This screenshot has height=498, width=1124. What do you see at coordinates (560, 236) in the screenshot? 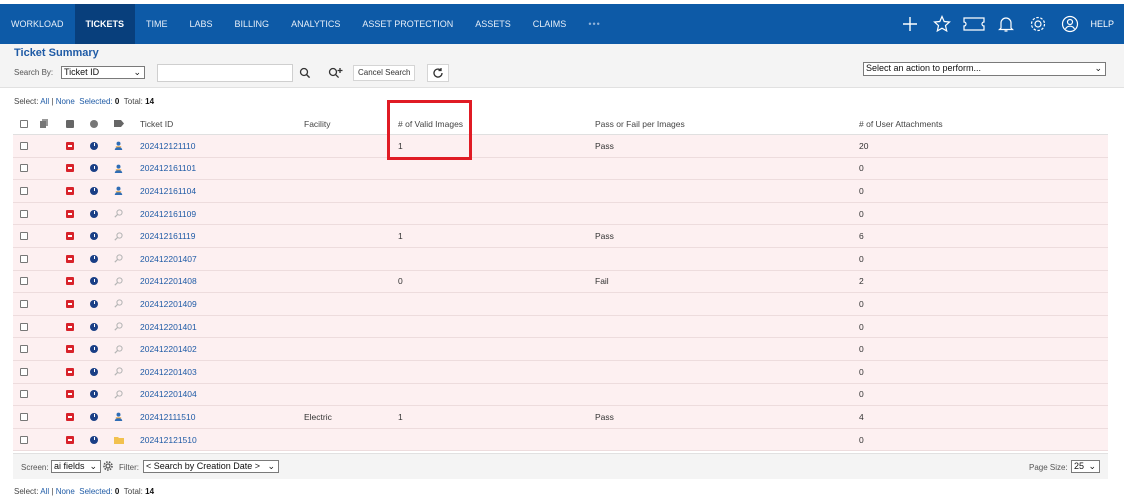
I see `table-row: 202412161119 1 Pass 6` at bounding box center [560, 236].